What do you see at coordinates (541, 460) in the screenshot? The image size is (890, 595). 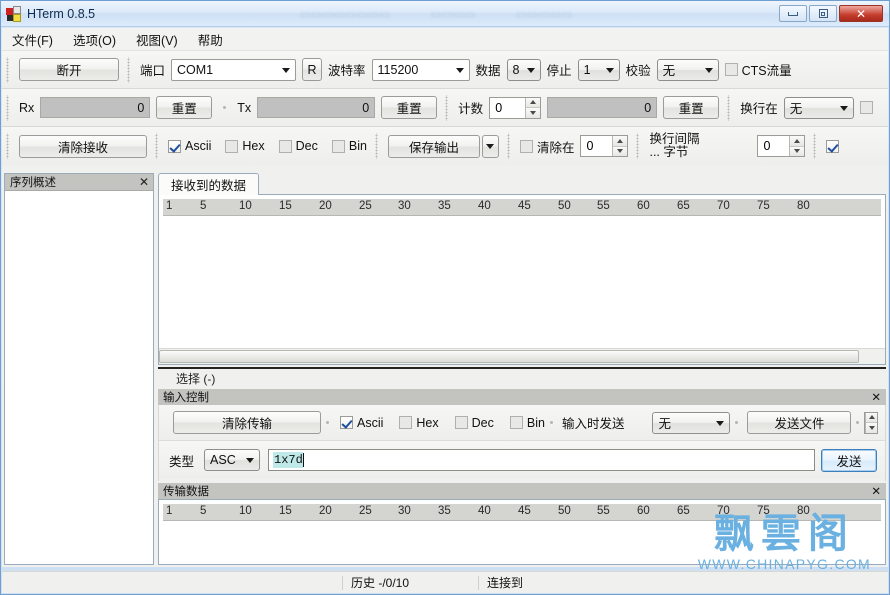 I see `send-input-field: 1x7d` at bounding box center [541, 460].